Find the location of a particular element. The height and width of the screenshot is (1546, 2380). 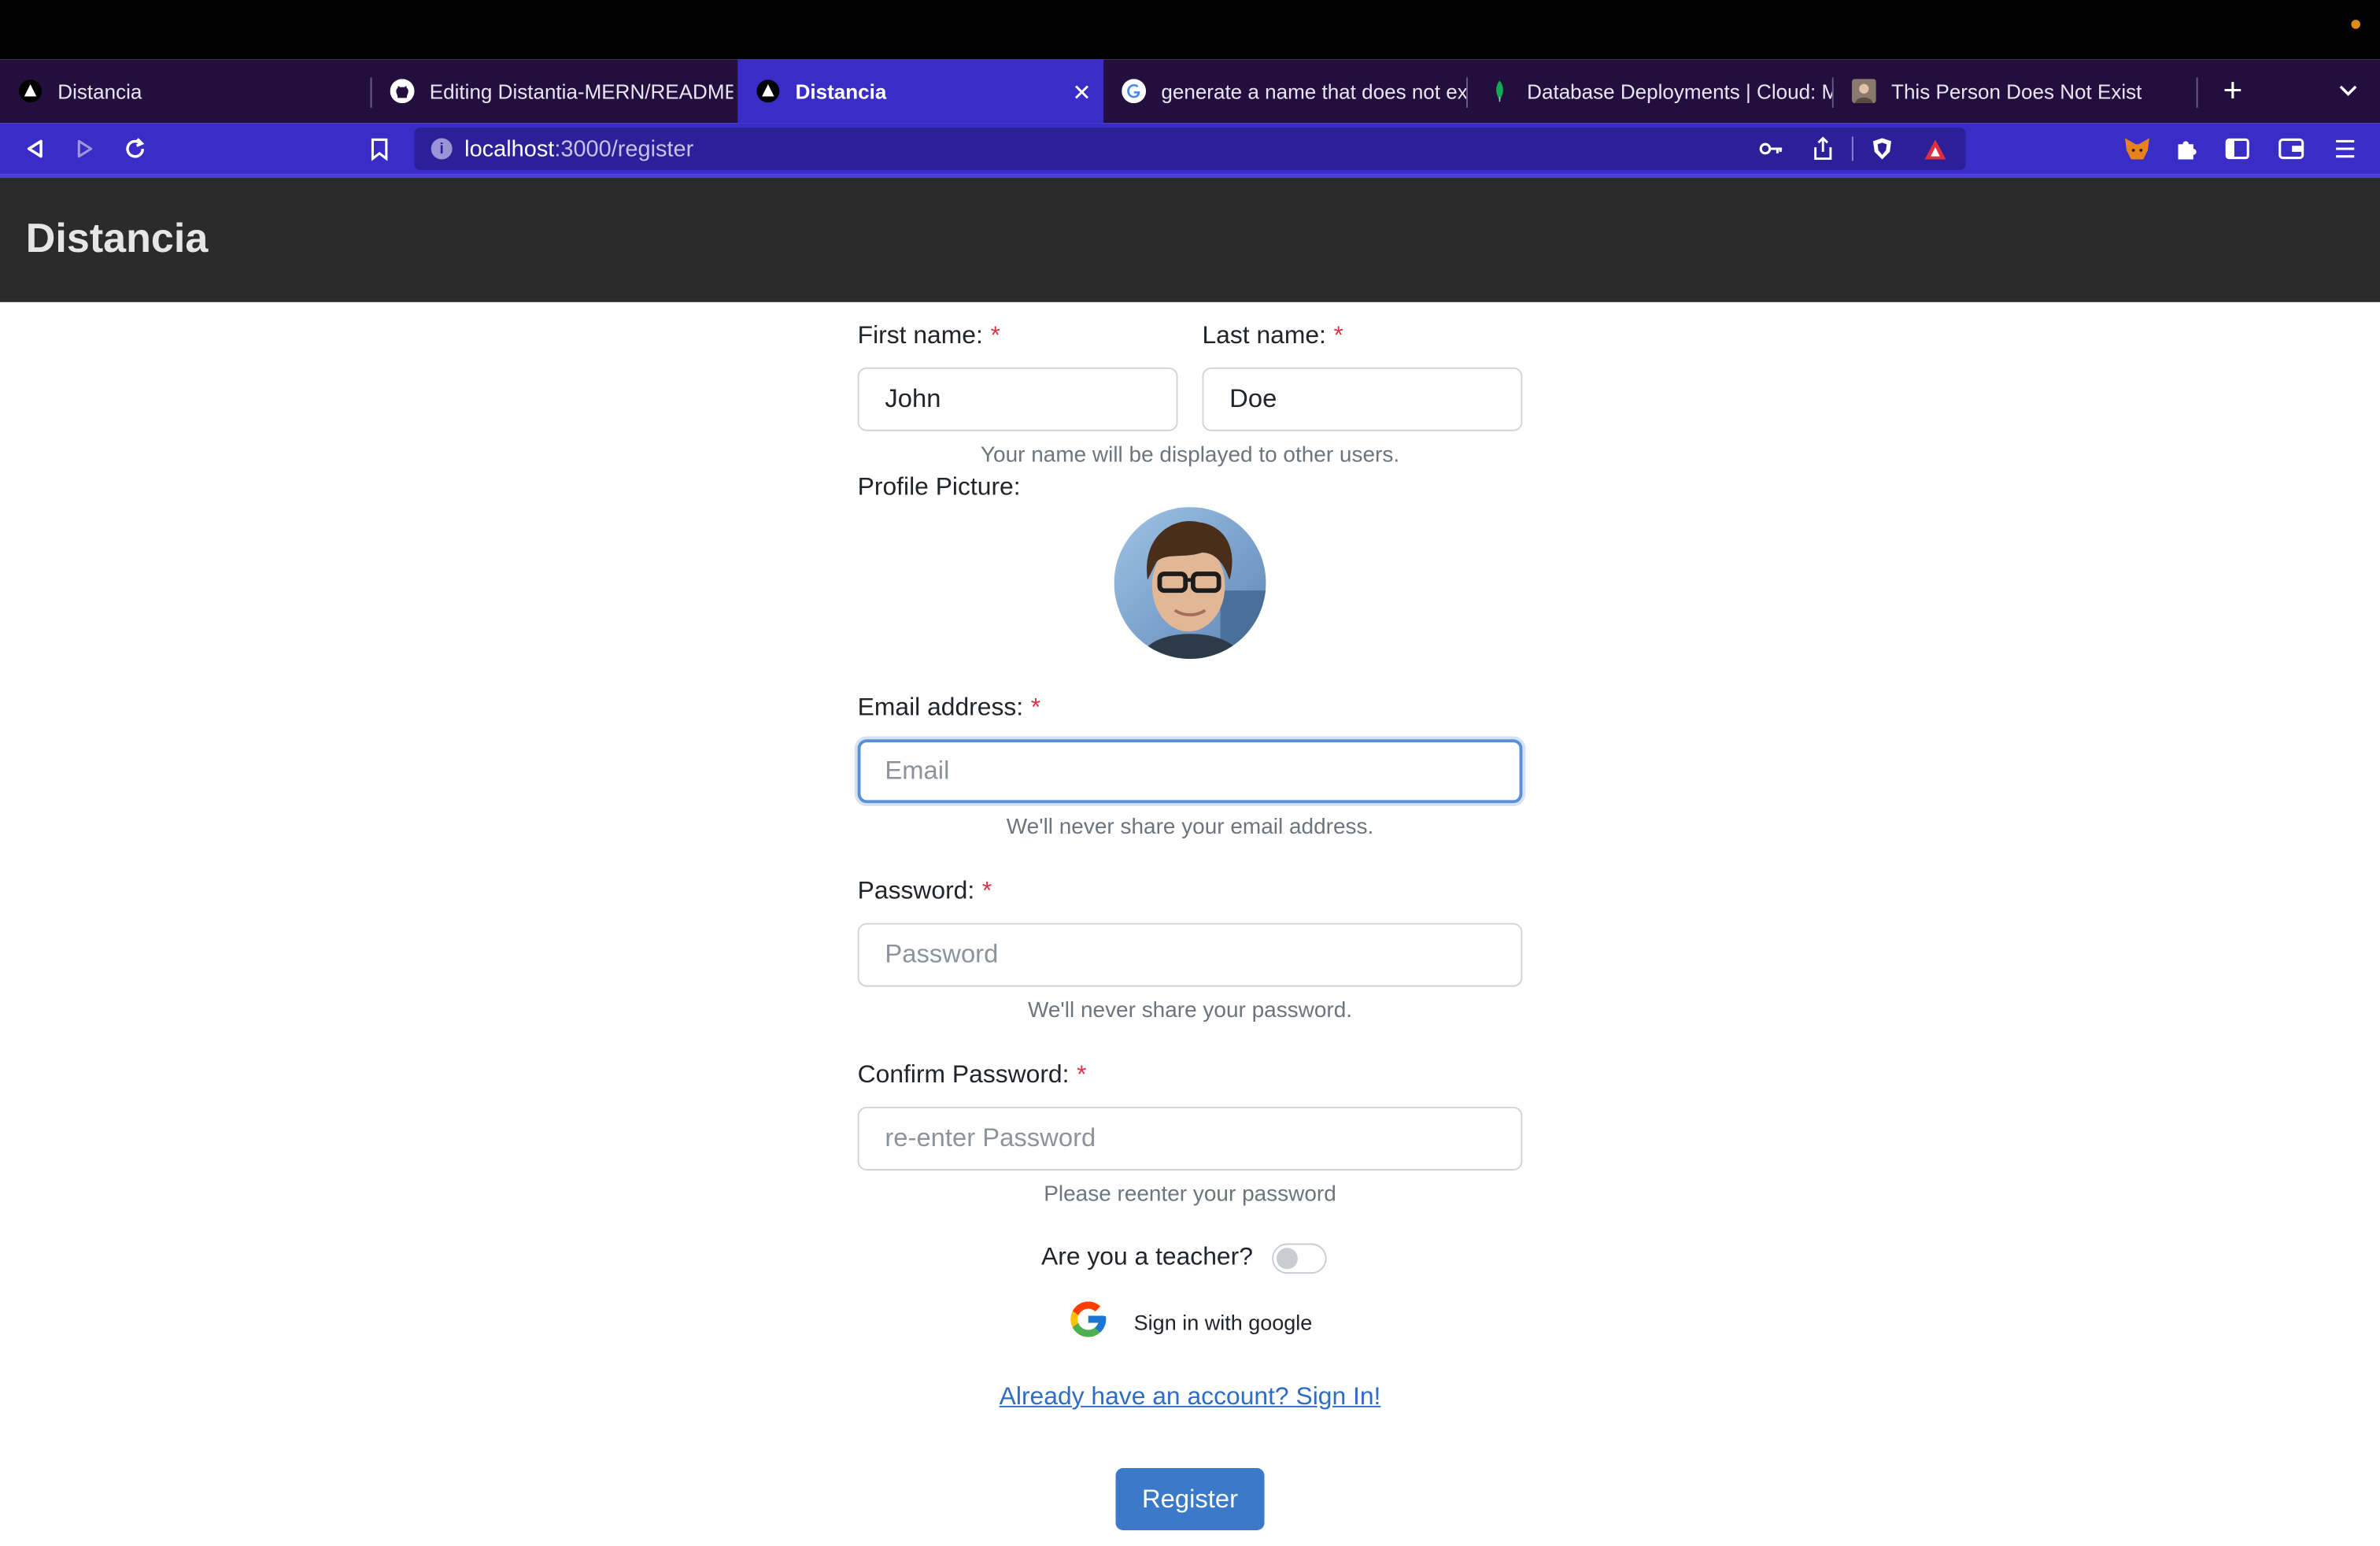

person-photo-icon is located at coordinates (1863, 91).